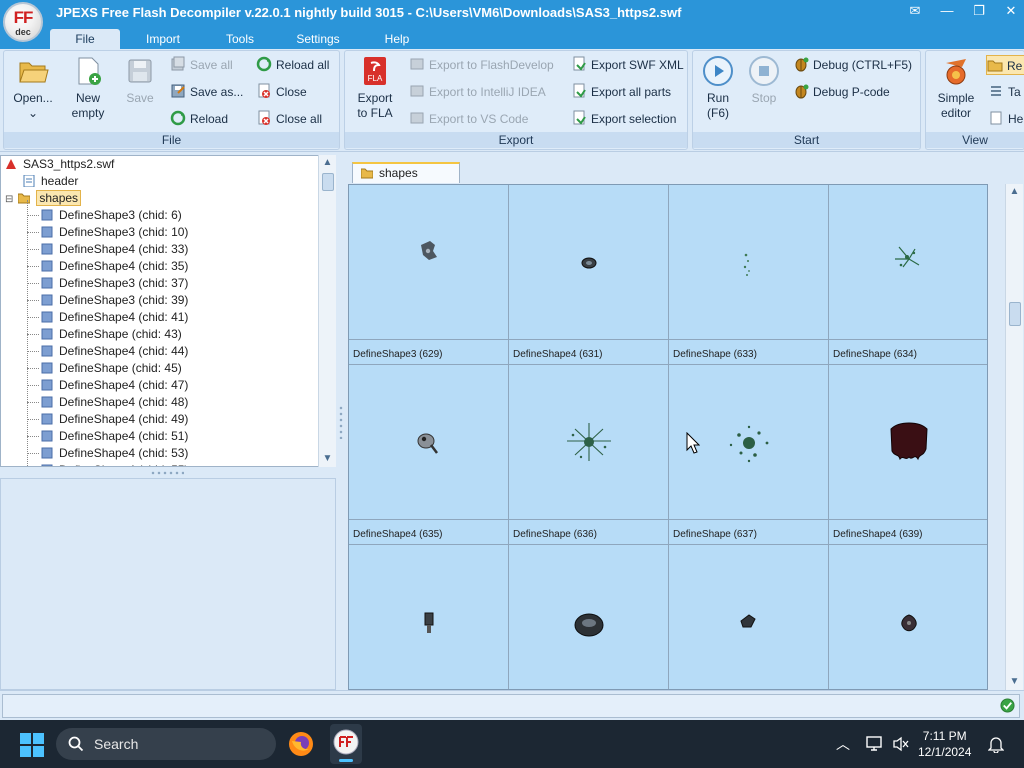 This screenshot has width=1024, height=768. What do you see at coordinates (292, 65) in the screenshot?
I see `reload-all-button: Reload all` at bounding box center [292, 65].